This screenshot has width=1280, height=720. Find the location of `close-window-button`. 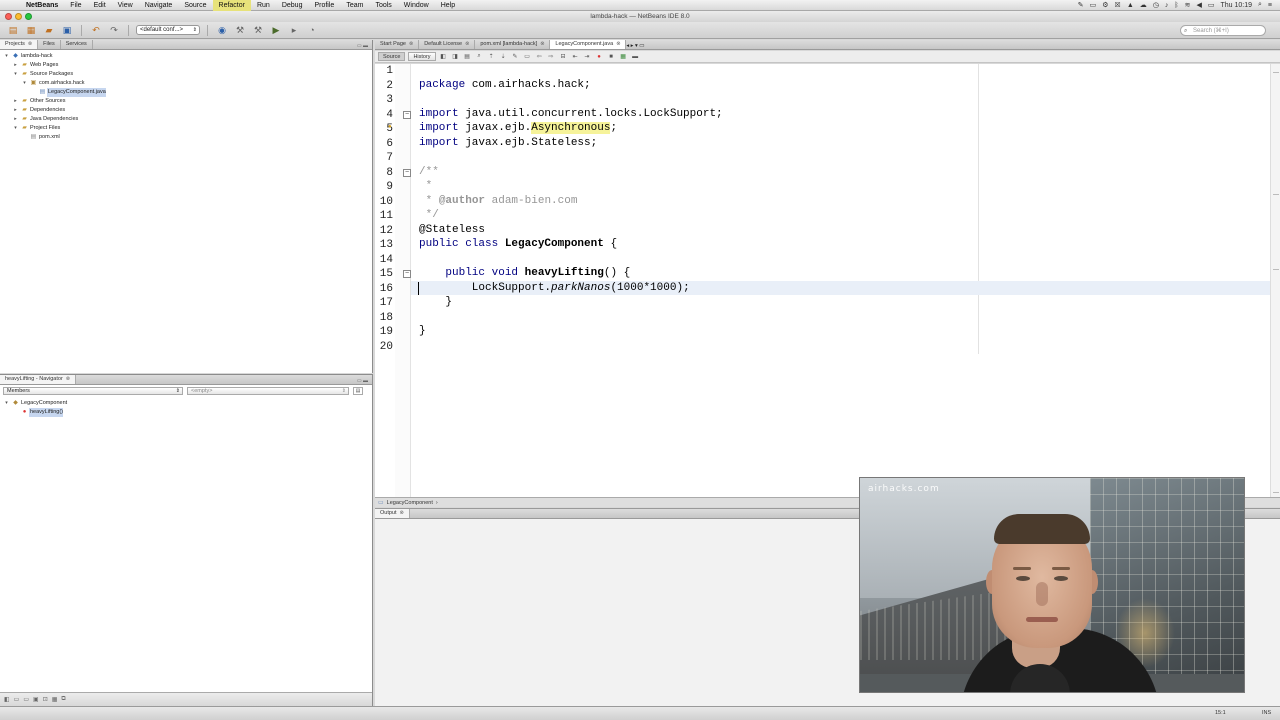

close-window-button is located at coordinates (8, 16).